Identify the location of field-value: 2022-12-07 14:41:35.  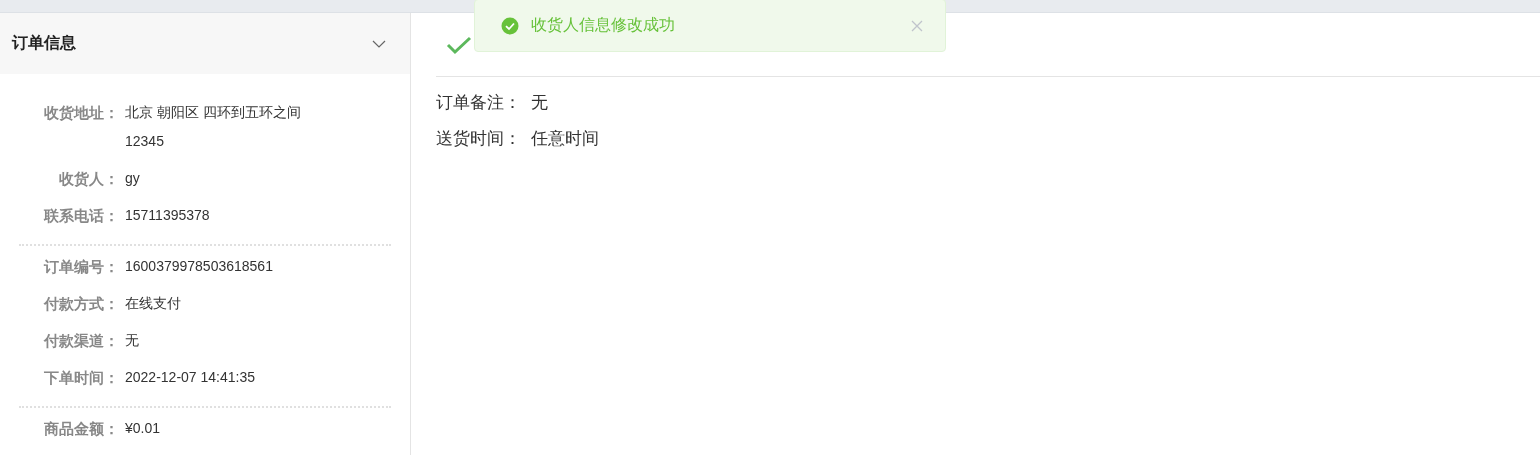
(190, 377).